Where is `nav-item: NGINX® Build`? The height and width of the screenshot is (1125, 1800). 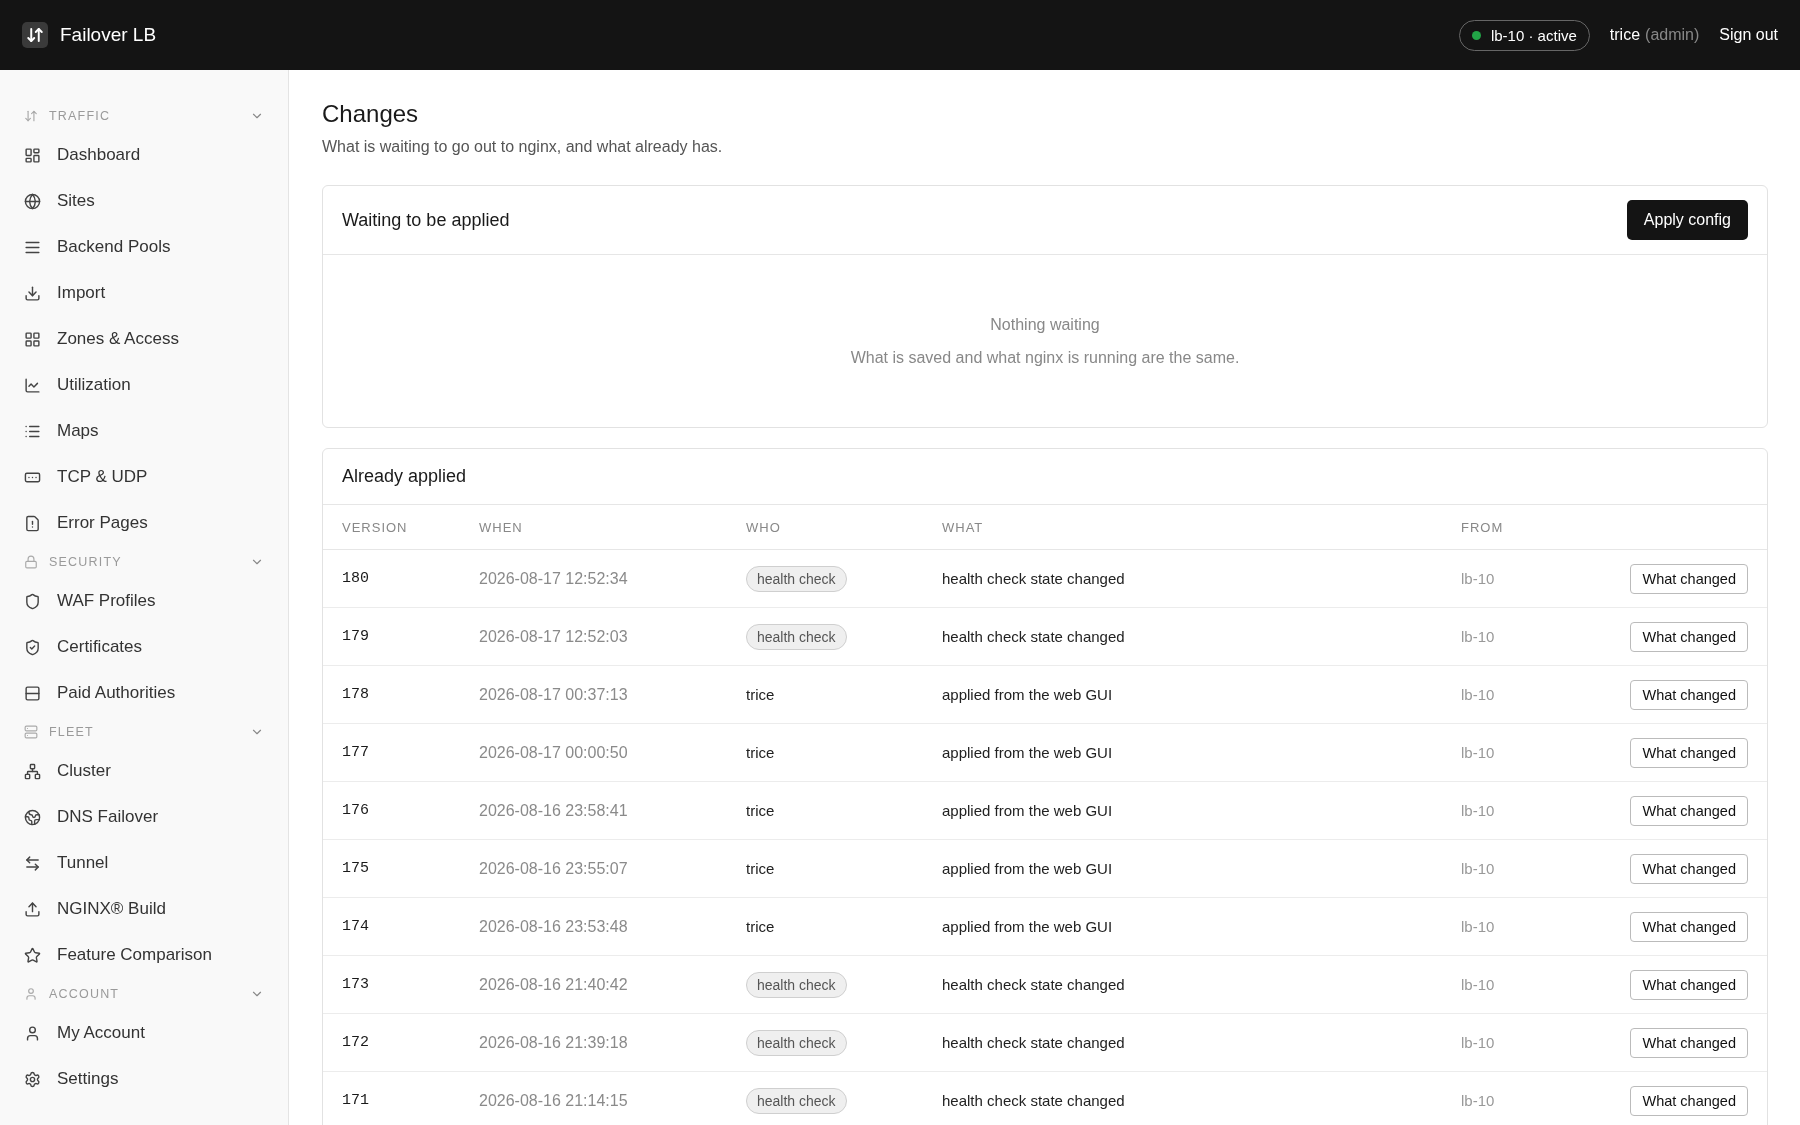 nav-item: NGINX® Build is located at coordinates (144, 909).